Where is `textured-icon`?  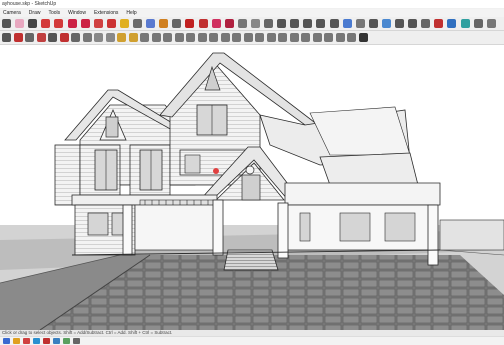
textured-icon is located at coordinates (399, 23).